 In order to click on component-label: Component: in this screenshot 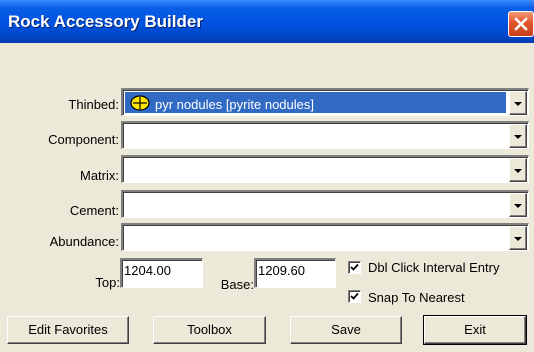, I will do `click(83, 139)`.